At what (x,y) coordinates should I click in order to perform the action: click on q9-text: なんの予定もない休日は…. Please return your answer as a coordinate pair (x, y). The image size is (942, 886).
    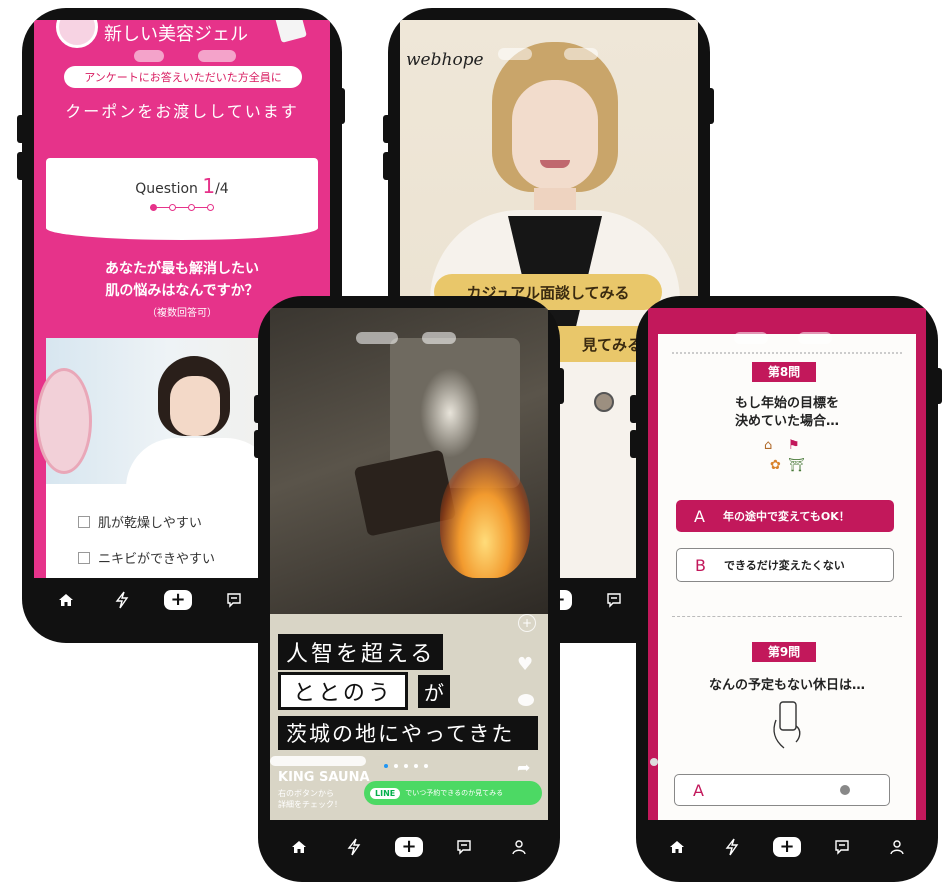
    Looking at the image, I should click on (786, 685).